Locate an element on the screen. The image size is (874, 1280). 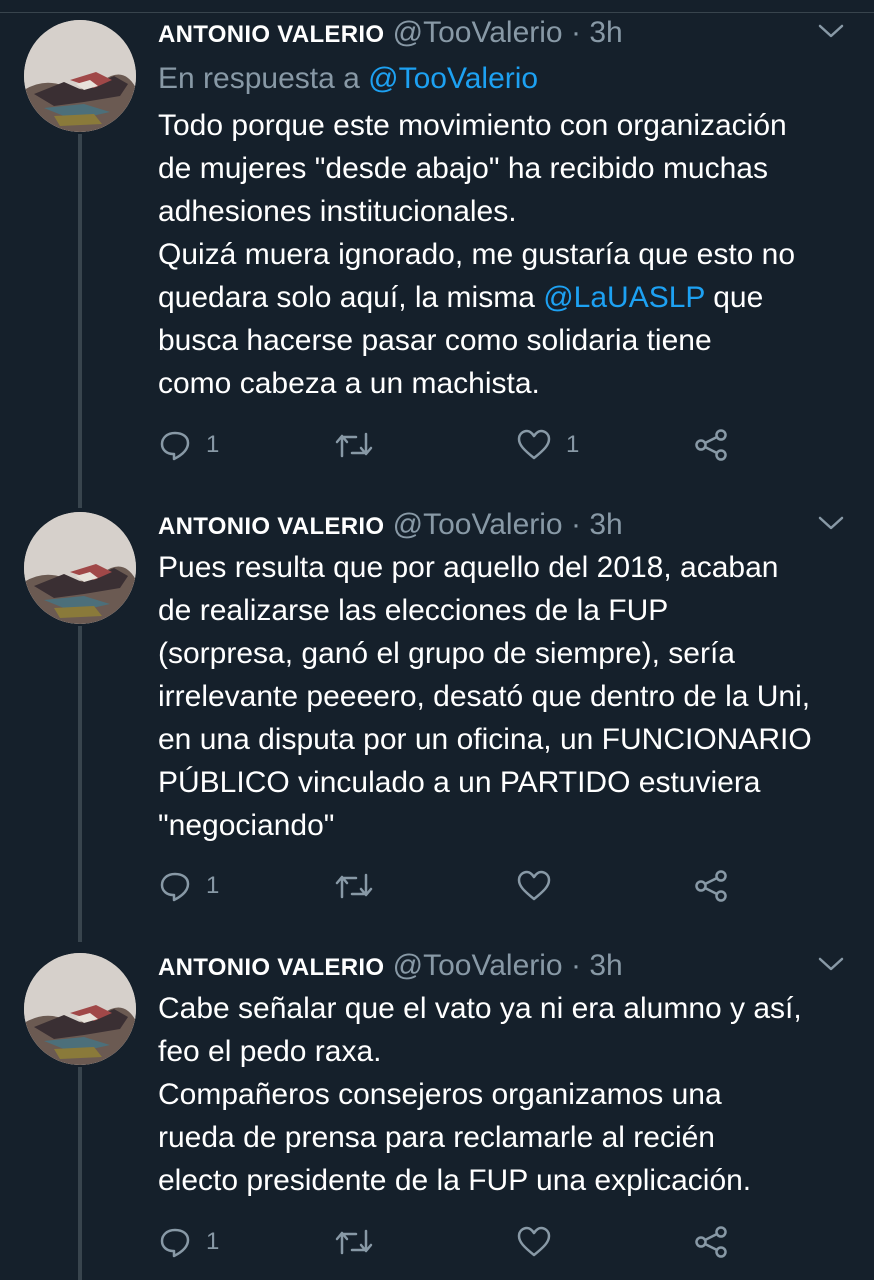
reply-to-link: @TooValerio is located at coordinates (453, 78).